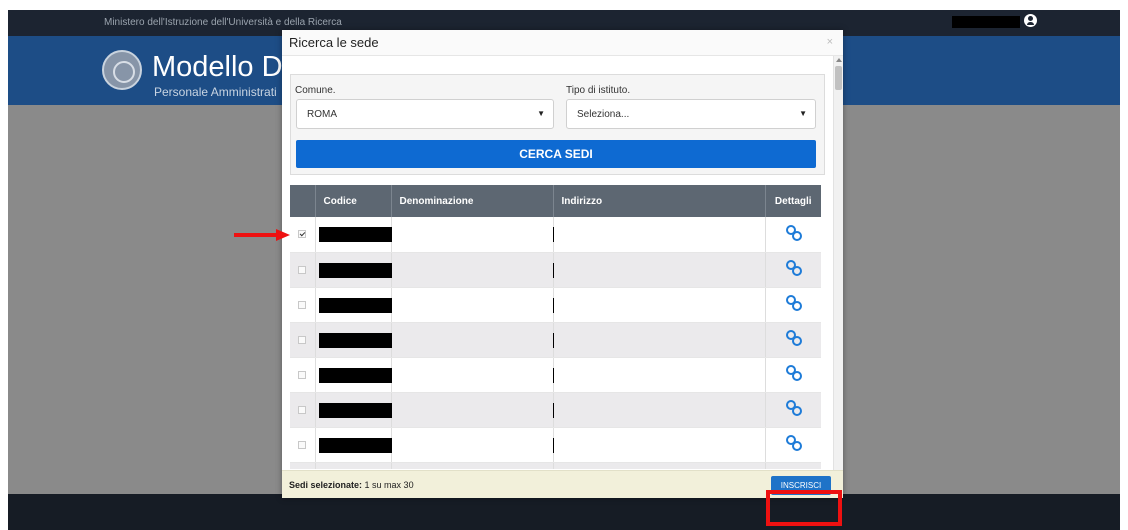 The image size is (1128, 530). I want to click on app-subtitle: Personale Amministrati, so click(215, 92).